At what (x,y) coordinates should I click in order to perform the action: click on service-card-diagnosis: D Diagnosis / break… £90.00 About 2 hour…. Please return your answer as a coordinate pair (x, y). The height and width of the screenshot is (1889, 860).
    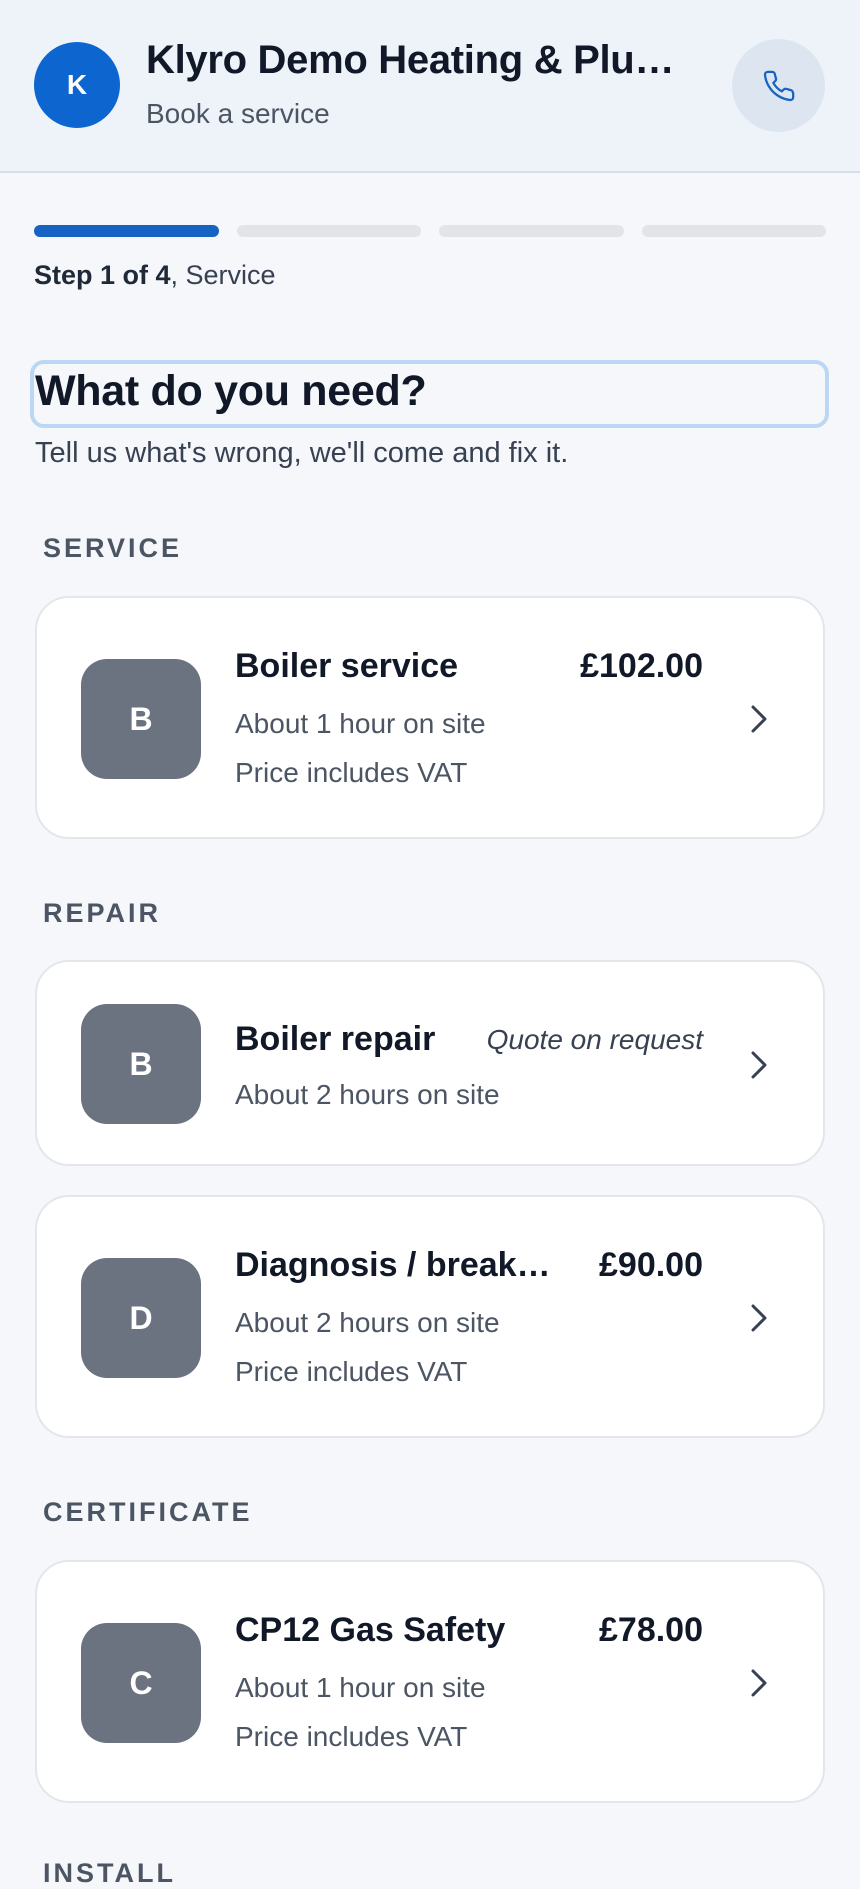
    Looking at the image, I should click on (430, 1316).